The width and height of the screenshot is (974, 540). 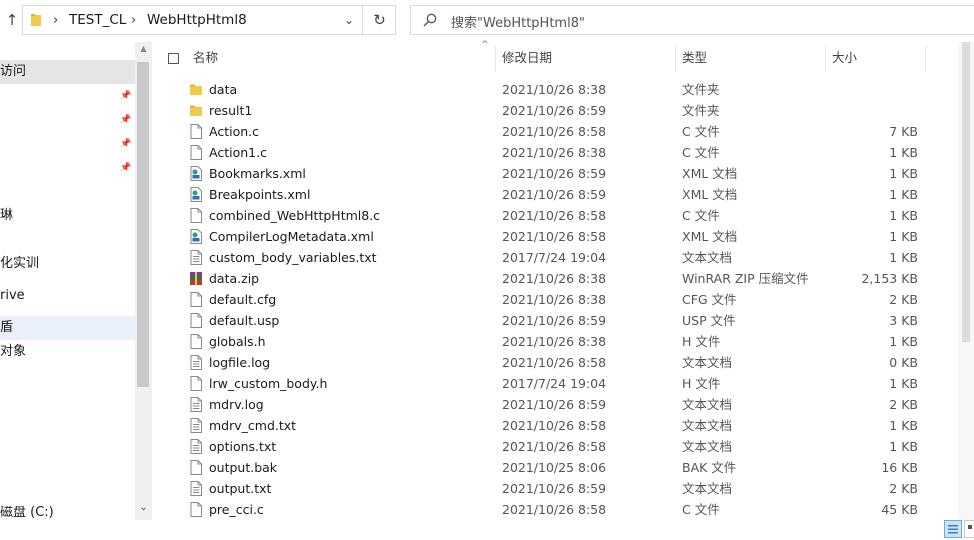 What do you see at coordinates (238, 152) in the screenshot?
I see `file-name: Action1.c` at bounding box center [238, 152].